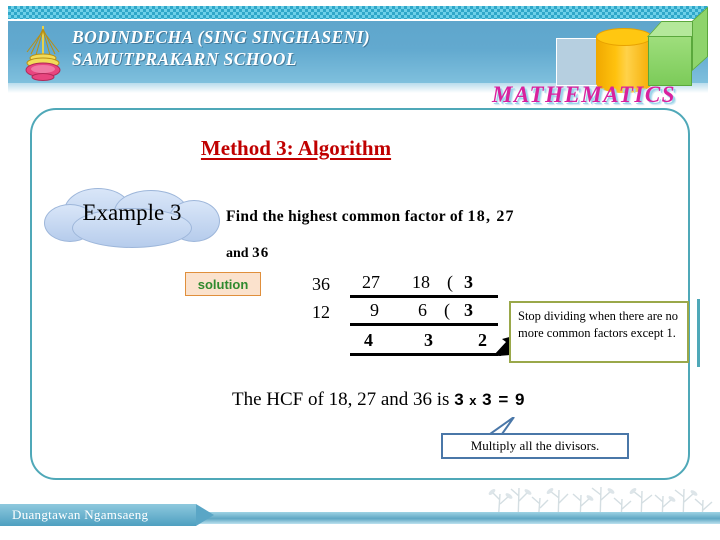 The height and width of the screenshot is (540, 720). What do you see at coordinates (520, 399) in the screenshot?
I see `hcf-answer-result: 9` at bounding box center [520, 399].